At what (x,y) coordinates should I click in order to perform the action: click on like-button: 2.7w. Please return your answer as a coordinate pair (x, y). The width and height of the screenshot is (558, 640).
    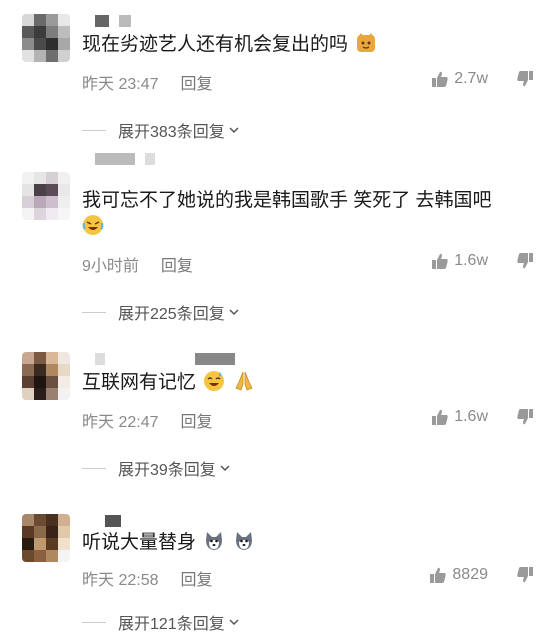
    Looking at the image, I should click on (459, 79).